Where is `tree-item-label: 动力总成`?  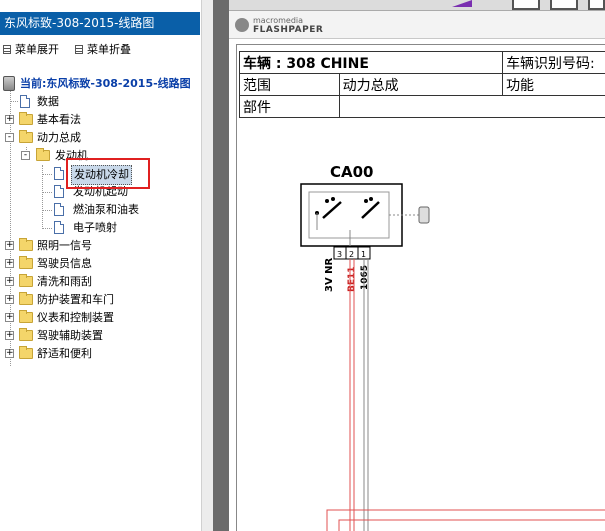 tree-item-label: 动力总成 is located at coordinates (59, 137).